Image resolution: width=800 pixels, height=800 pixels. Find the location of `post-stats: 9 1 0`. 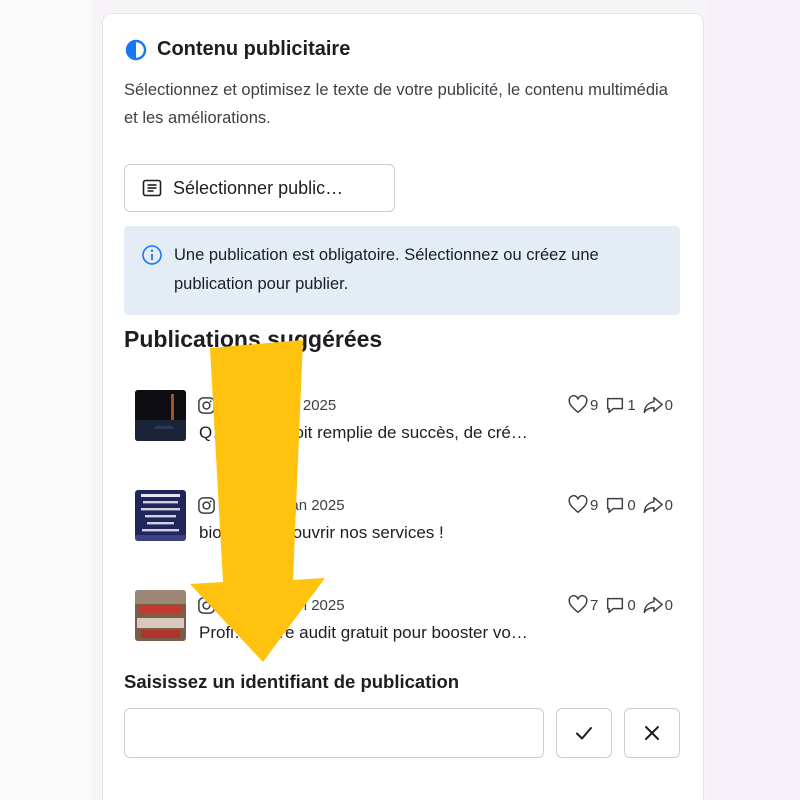

post-stats: 9 1 0 is located at coordinates (617, 405).